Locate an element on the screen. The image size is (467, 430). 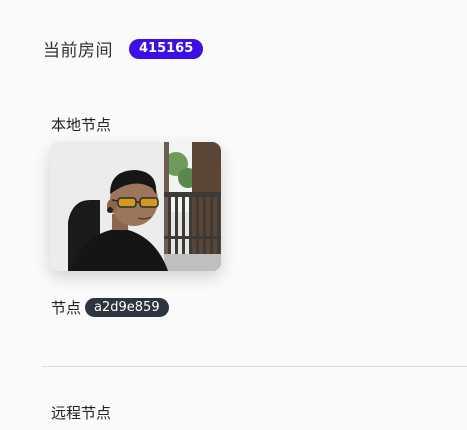
remote-node-heading: 远程节点 is located at coordinates (81, 413).